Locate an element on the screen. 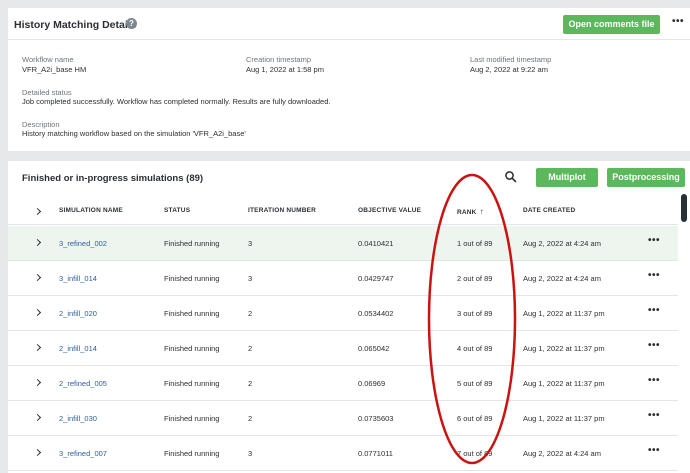 The width and height of the screenshot is (690, 473). scrollbar-thumb is located at coordinates (684, 208).